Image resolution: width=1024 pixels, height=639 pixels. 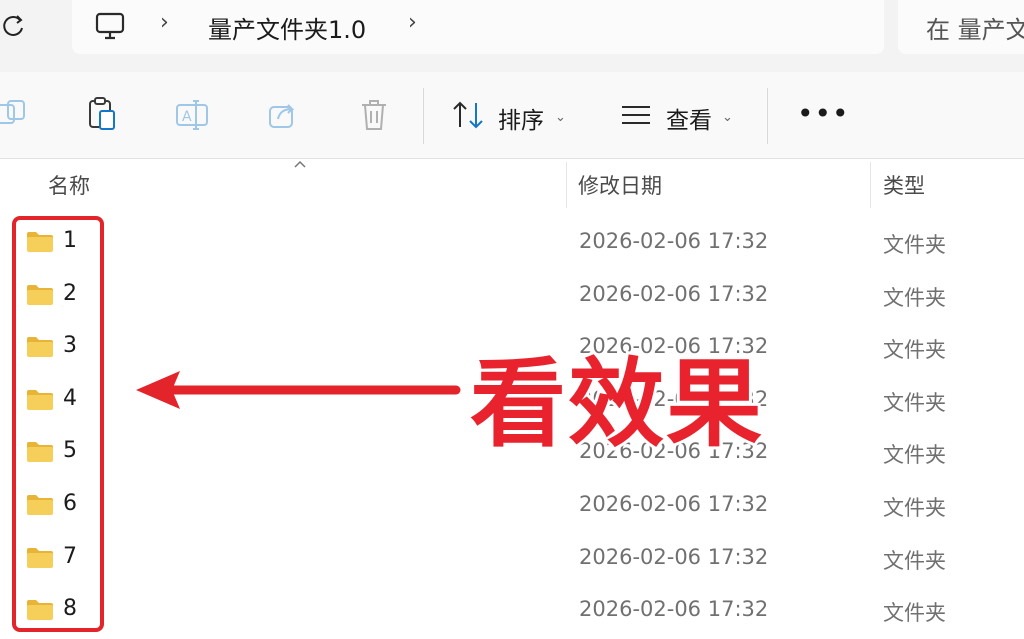 What do you see at coordinates (110, 26) in the screenshot?
I see `monitor-icon` at bounding box center [110, 26].